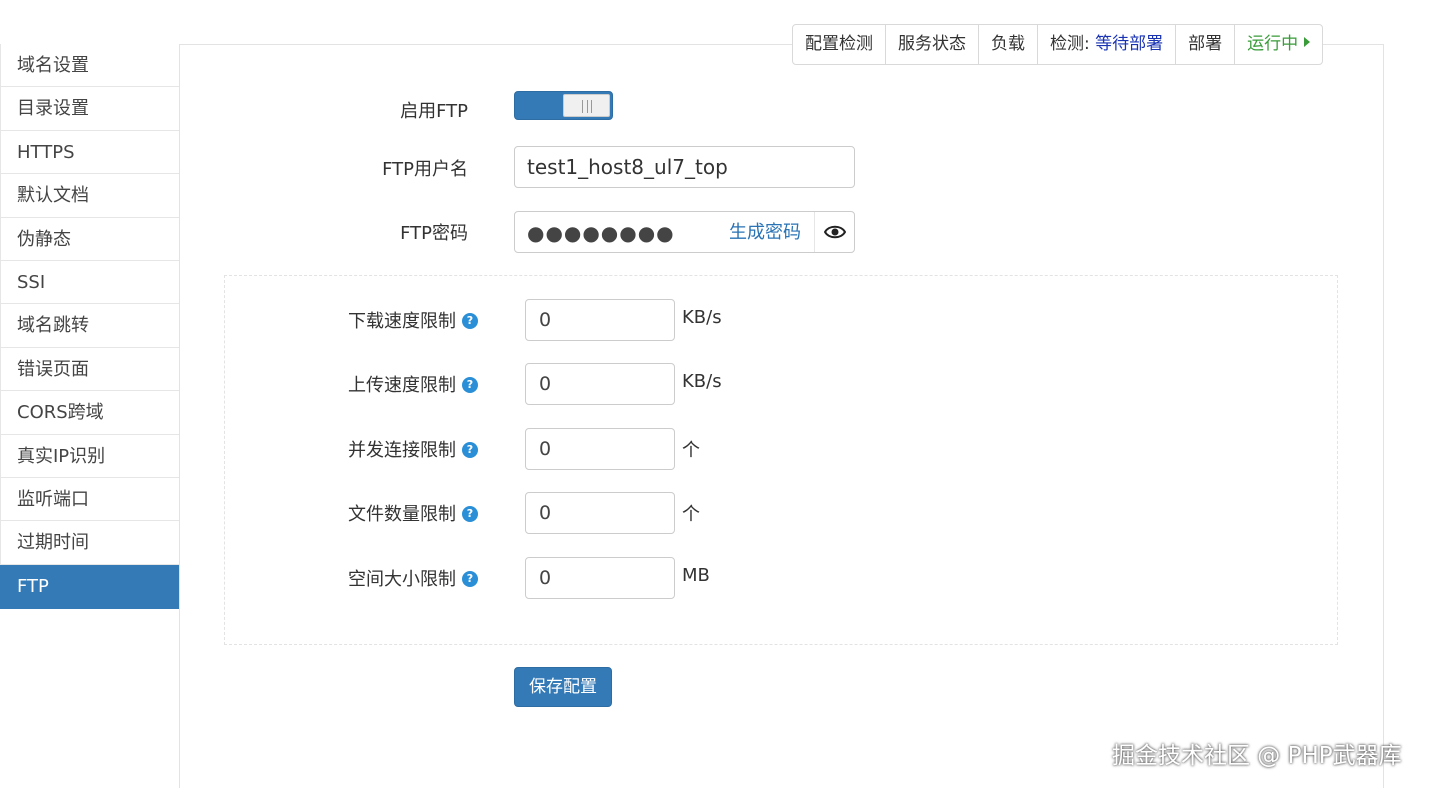  I want to click on running-status-button: 运行中, so click(1278, 44).